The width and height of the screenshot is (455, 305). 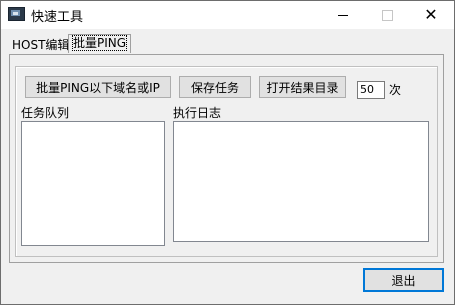 I want to click on ping-count-input: 50, so click(x=371, y=90).